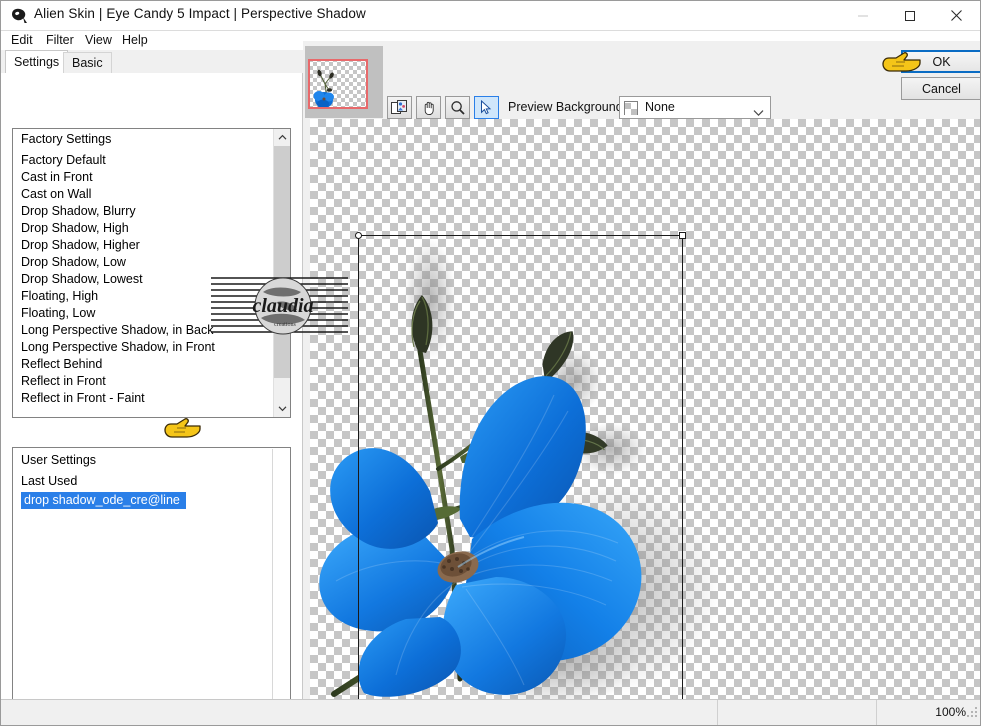 The height and width of the screenshot is (726, 981). What do you see at coordinates (660, 107) in the screenshot?
I see `preview-background-value: None` at bounding box center [660, 107].